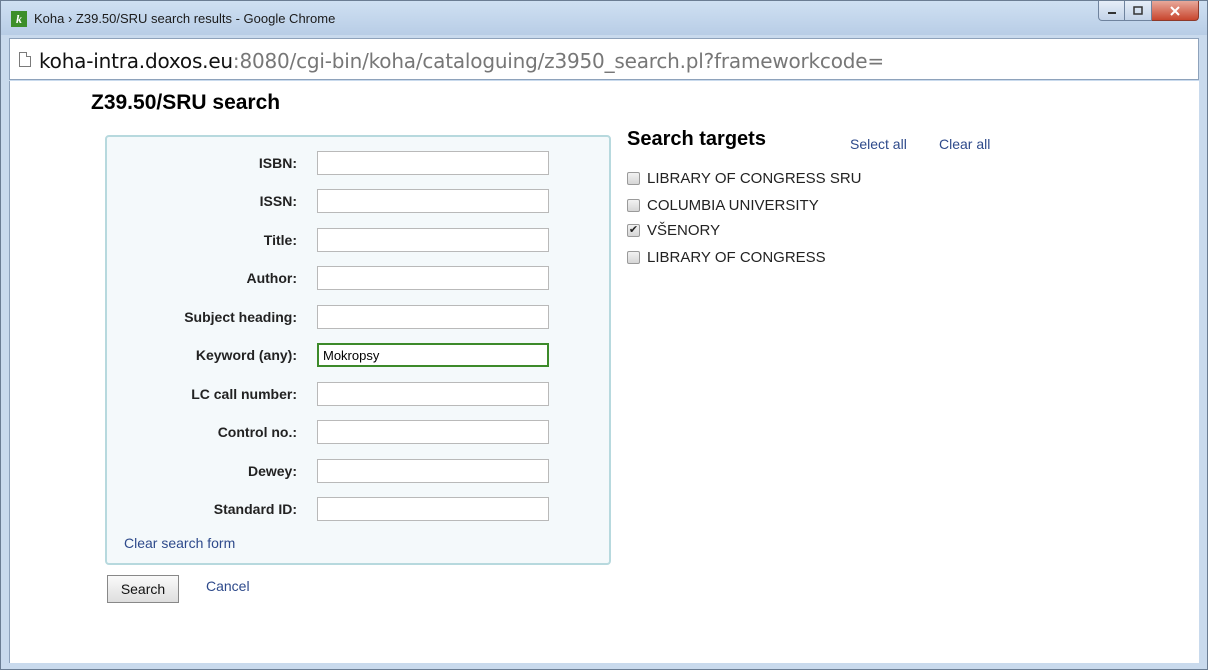 This screenshot has height=670, width=1208. What do you see at coordinates (240, 317) in the screenshot?
I see `subject-heading-label: Subject heading:` at bounding box center [240, 317].